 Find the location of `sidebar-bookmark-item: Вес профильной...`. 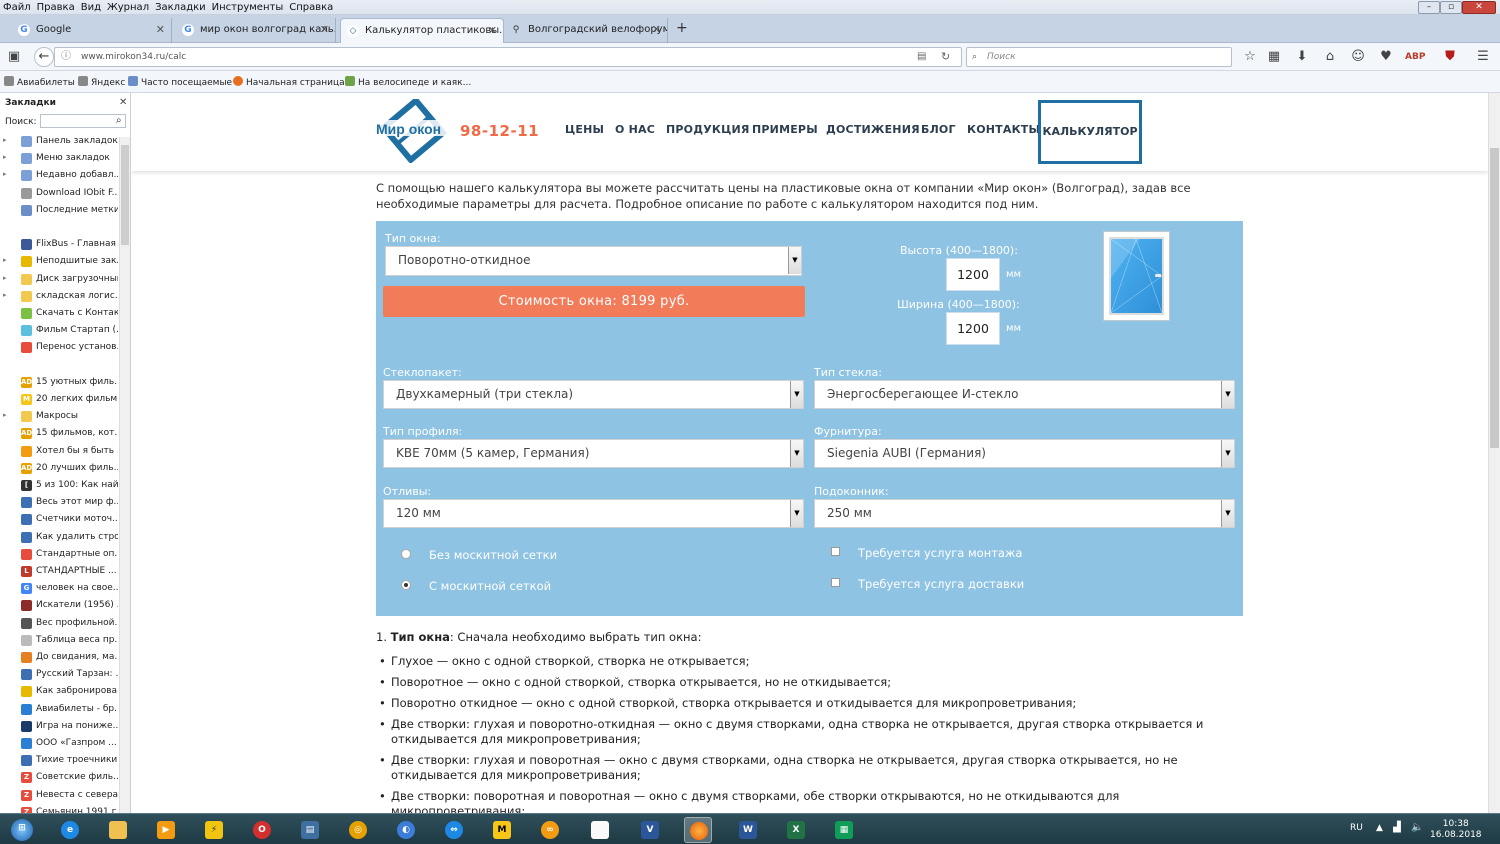

sidebar-bookmark-item: Вес профильной... is located at coordinates (59, 623).